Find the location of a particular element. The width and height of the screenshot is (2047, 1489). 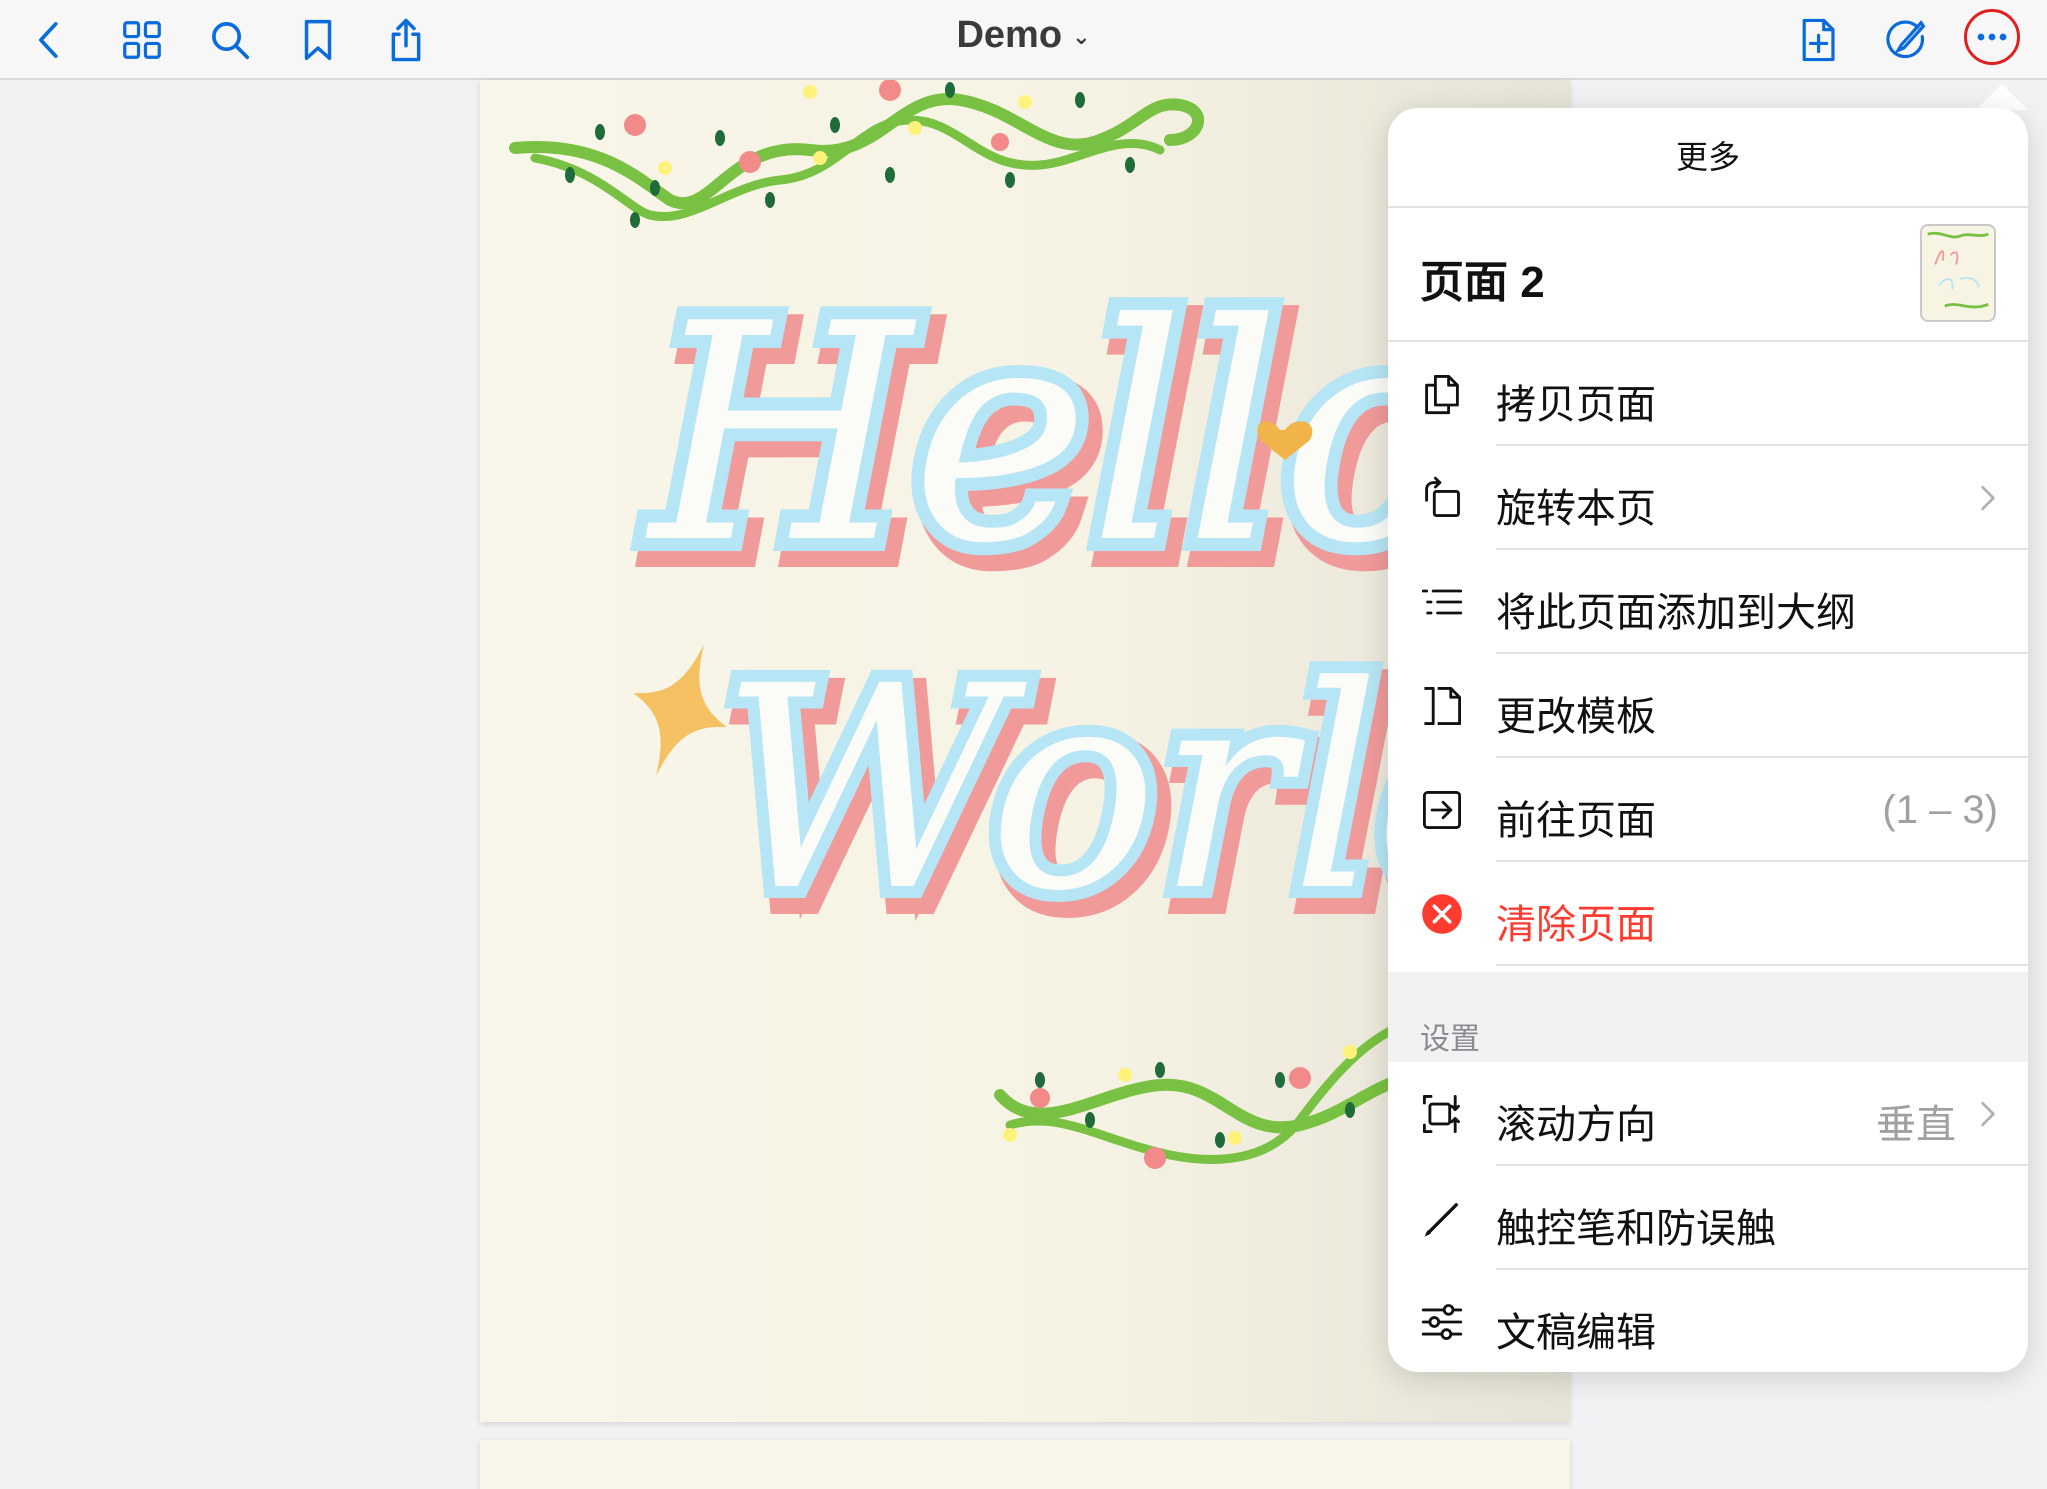

top-toolbar: Demo ⌄ is located at coordinates (1023, 40).